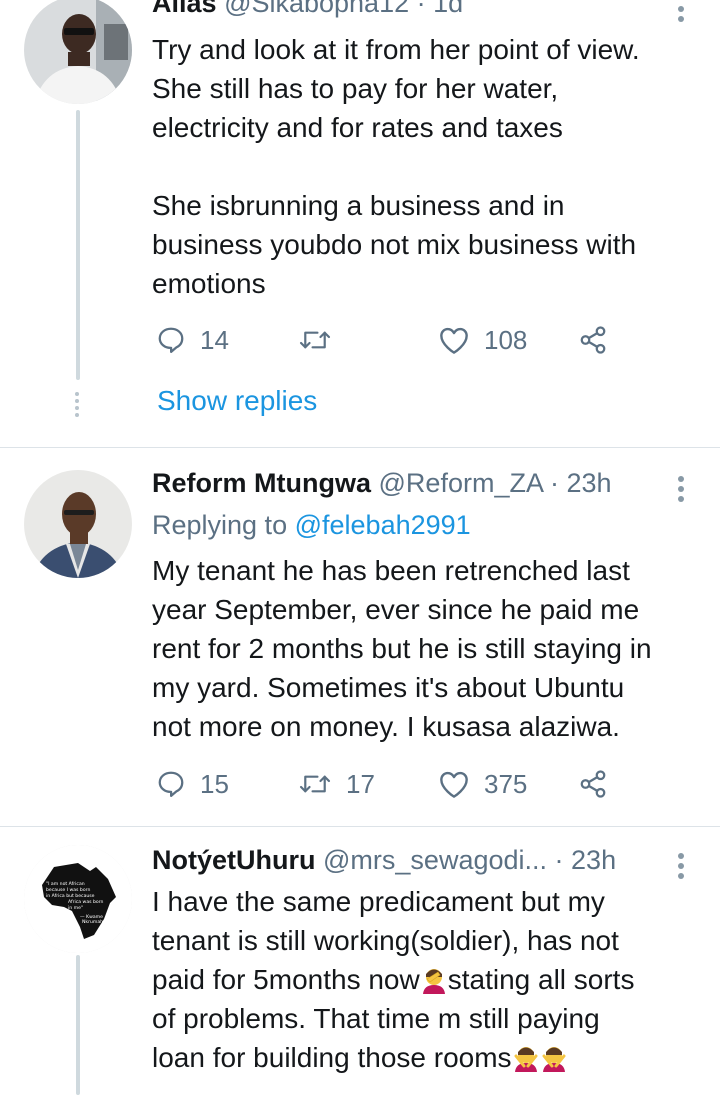 This screenshot has height=1095, width=720. I want to click on reply-button: 15, so click(192, 784).